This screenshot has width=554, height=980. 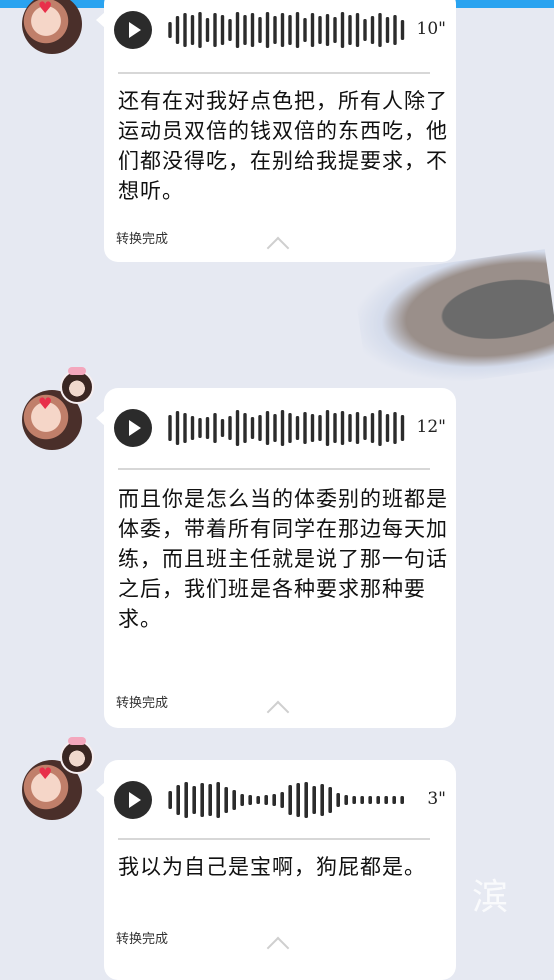 What do you see at coordinates (272, 867) in the screenshot?
I see `transcribed-text: 我以为自己是宝啊，狗屁都是。` at bounding box center [272, 867].